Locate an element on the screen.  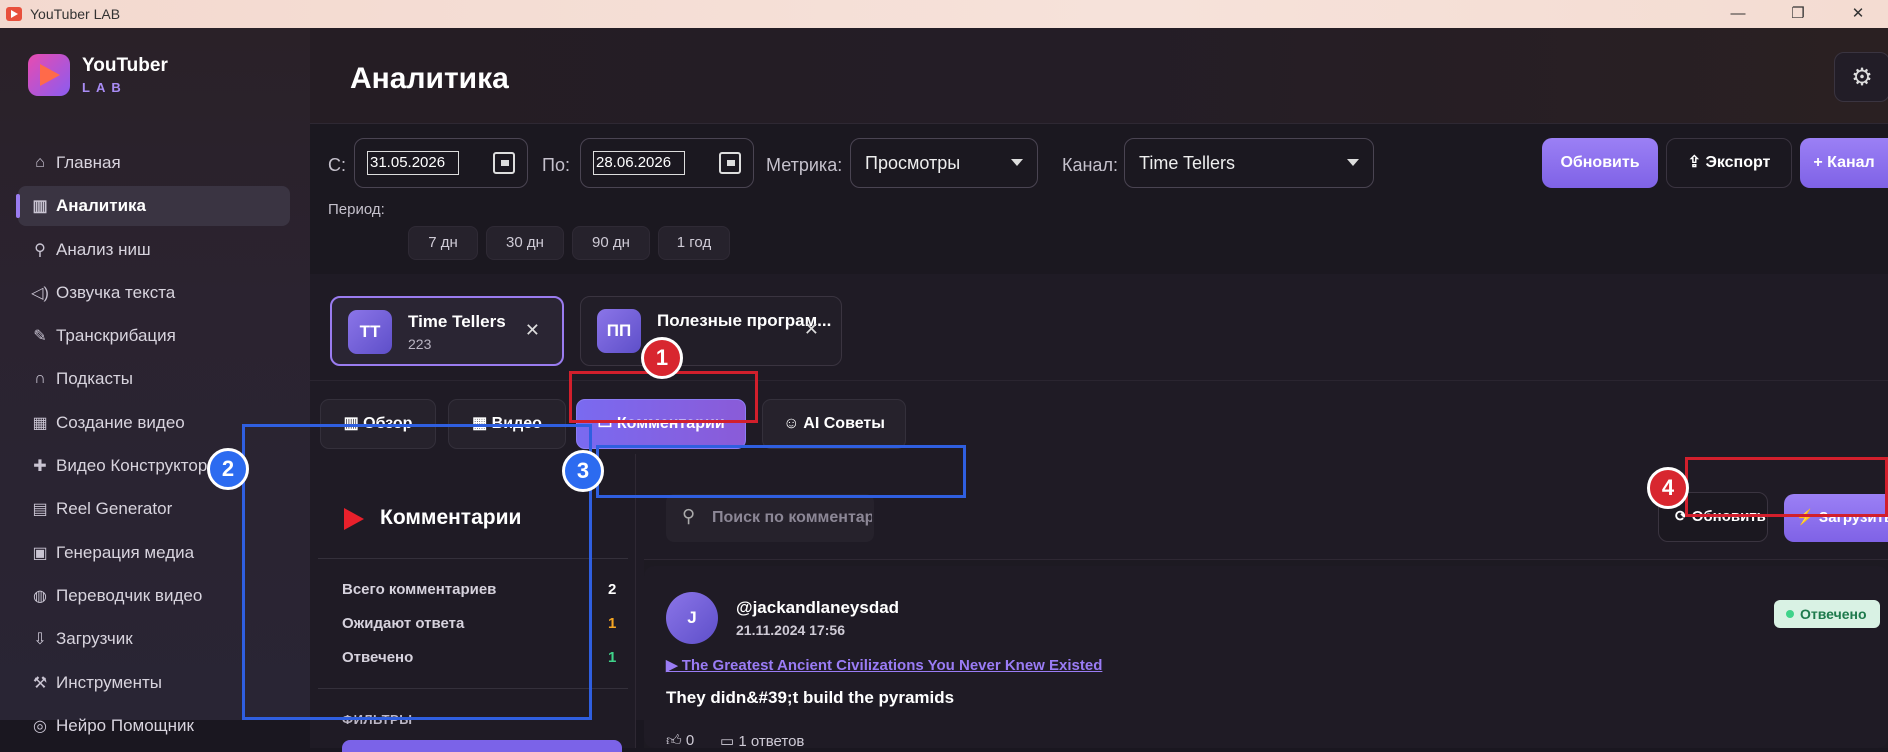
minimize-button: — is located at coordinates (1738, 14).